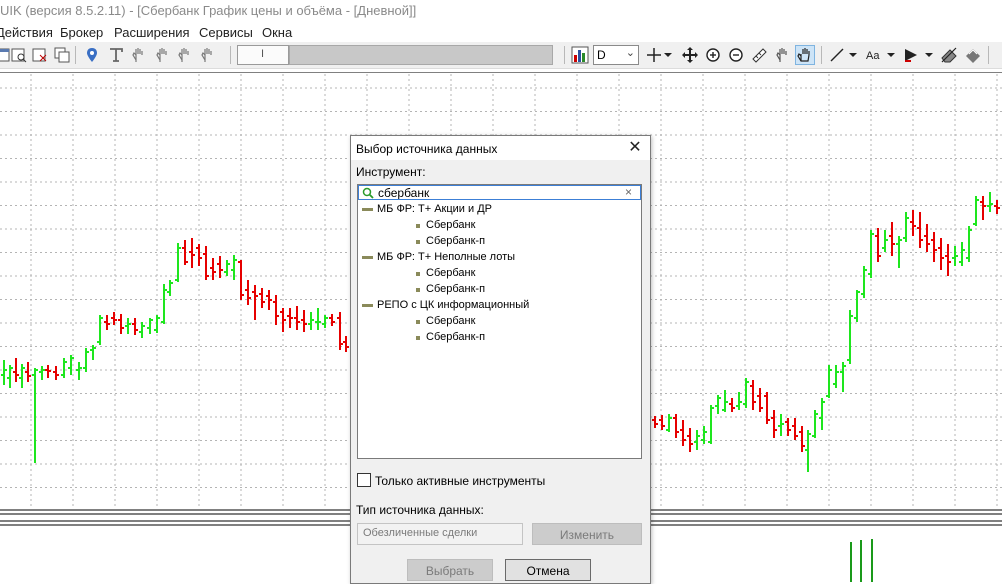  I want to click on search-box: ×, so click(499, 192).